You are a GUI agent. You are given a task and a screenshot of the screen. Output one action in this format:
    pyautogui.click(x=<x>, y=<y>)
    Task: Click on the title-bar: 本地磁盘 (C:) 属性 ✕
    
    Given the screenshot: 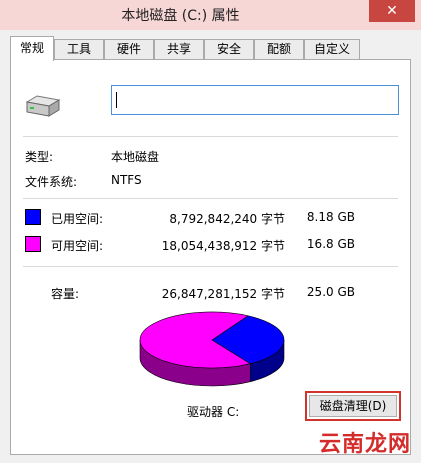 What is the action you would take?
    pyautogui.click(x=210, y=15)
    